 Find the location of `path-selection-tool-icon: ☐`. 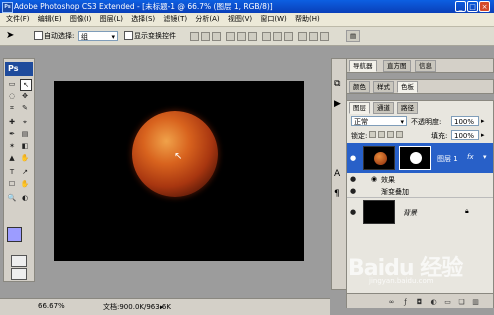

path-selection-tool-icon: ☐ is located at coordinates (12, 184).